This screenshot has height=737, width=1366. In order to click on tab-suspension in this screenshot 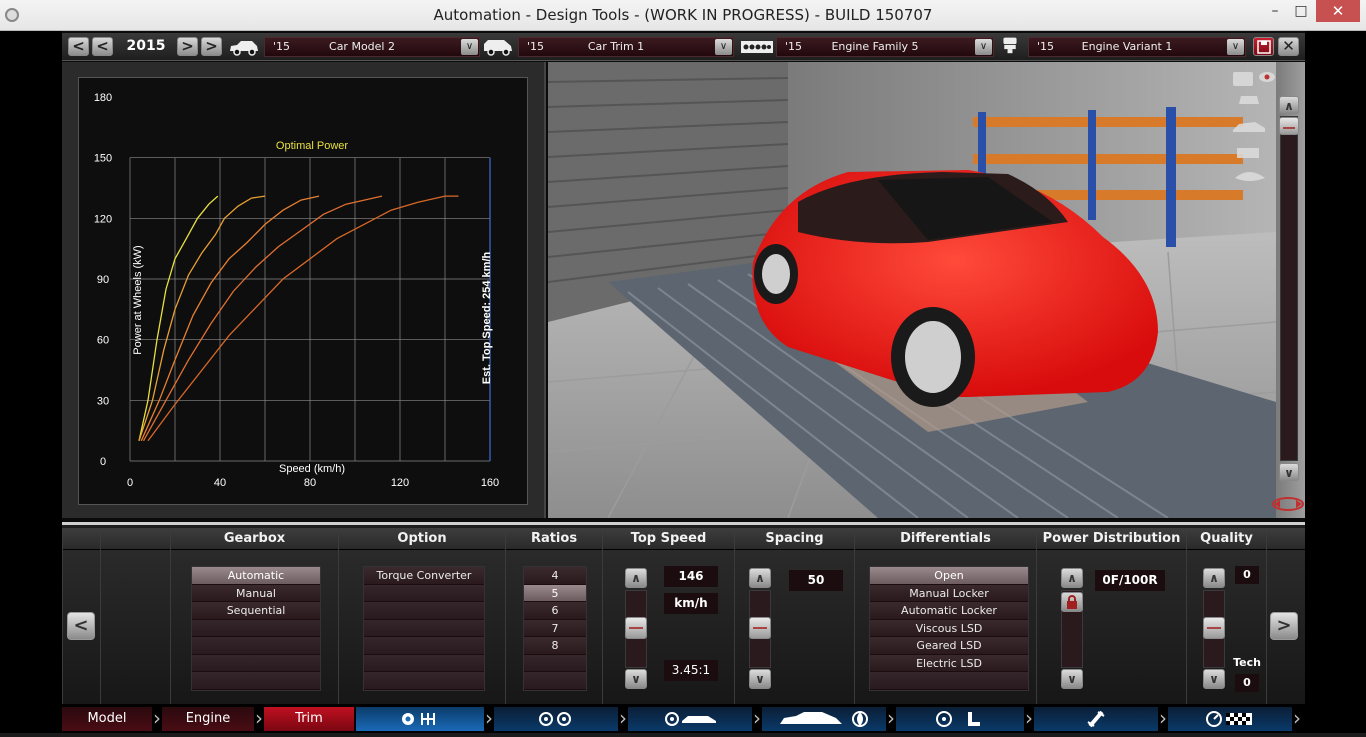, I will do `click(556, 719)`.